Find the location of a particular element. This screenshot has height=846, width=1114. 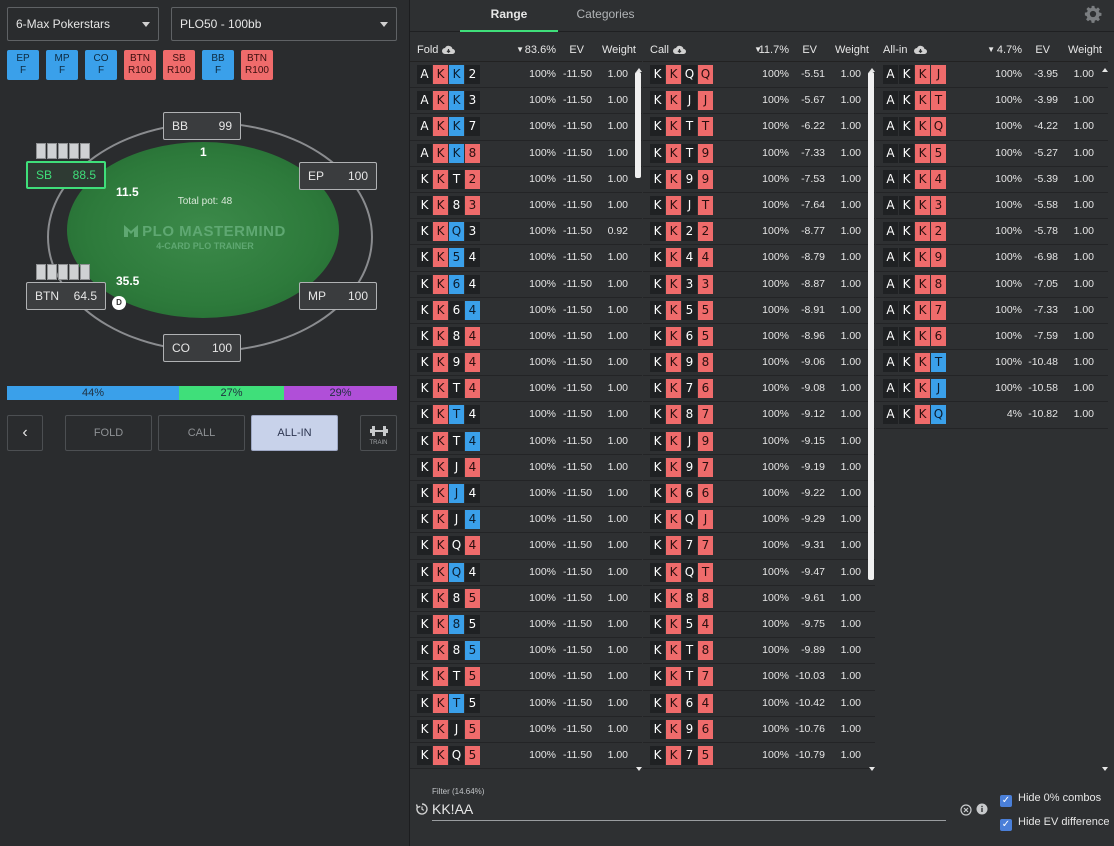

fold-scrollbar is located at coordinates (638, 125).